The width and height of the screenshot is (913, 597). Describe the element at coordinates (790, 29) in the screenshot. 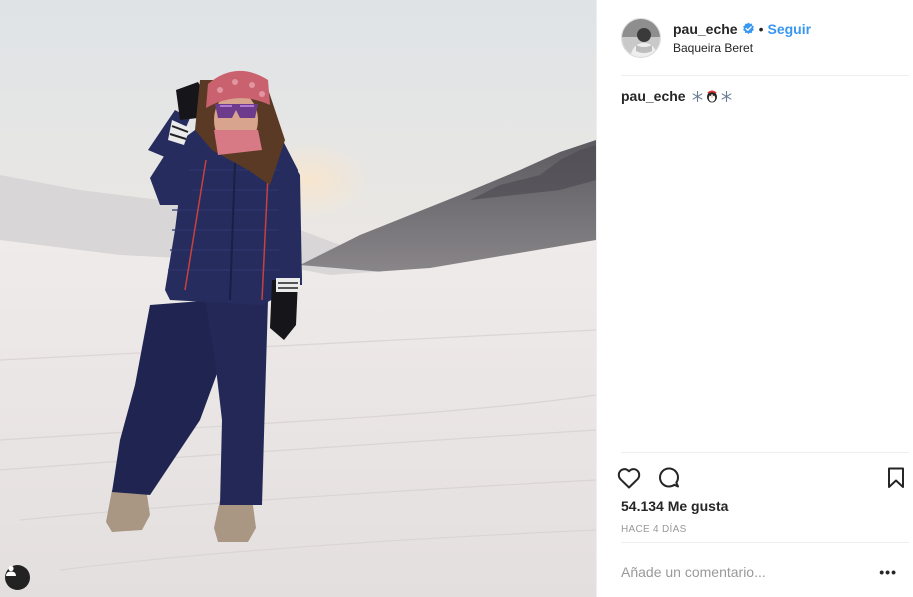

I see `follow-button: Seguir` at that location.